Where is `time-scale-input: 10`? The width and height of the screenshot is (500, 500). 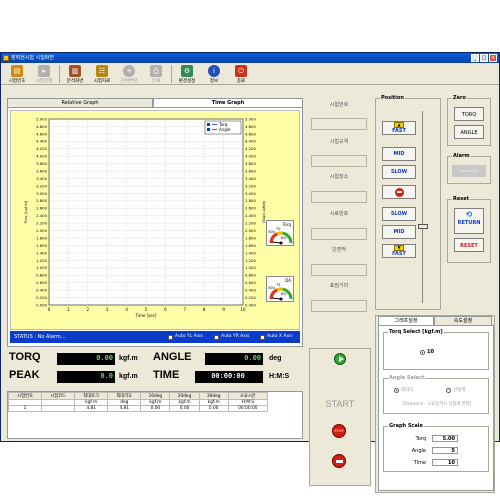 time-scale-input: 10 is located at coordinates (445, 462).